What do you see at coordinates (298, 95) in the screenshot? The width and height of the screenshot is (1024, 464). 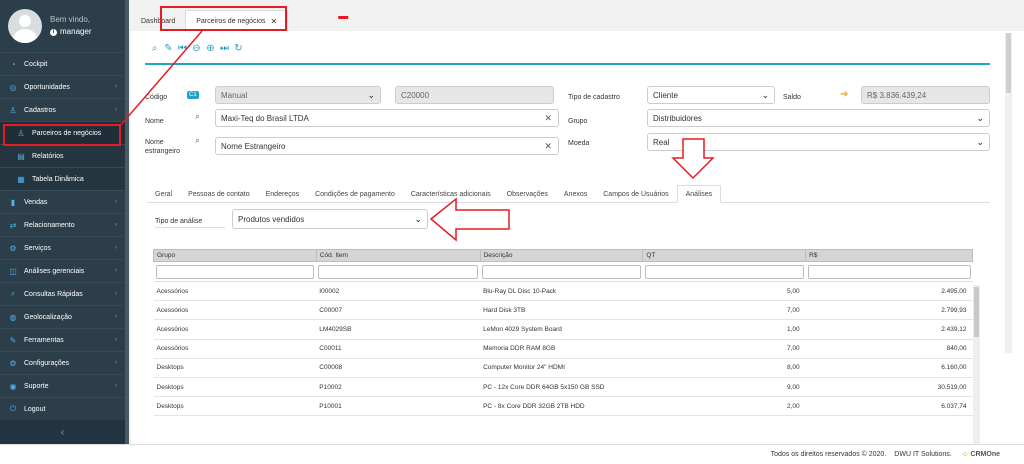 I see `codigo-mode-select: Manual ⌄` at bounding box center [298, 95].